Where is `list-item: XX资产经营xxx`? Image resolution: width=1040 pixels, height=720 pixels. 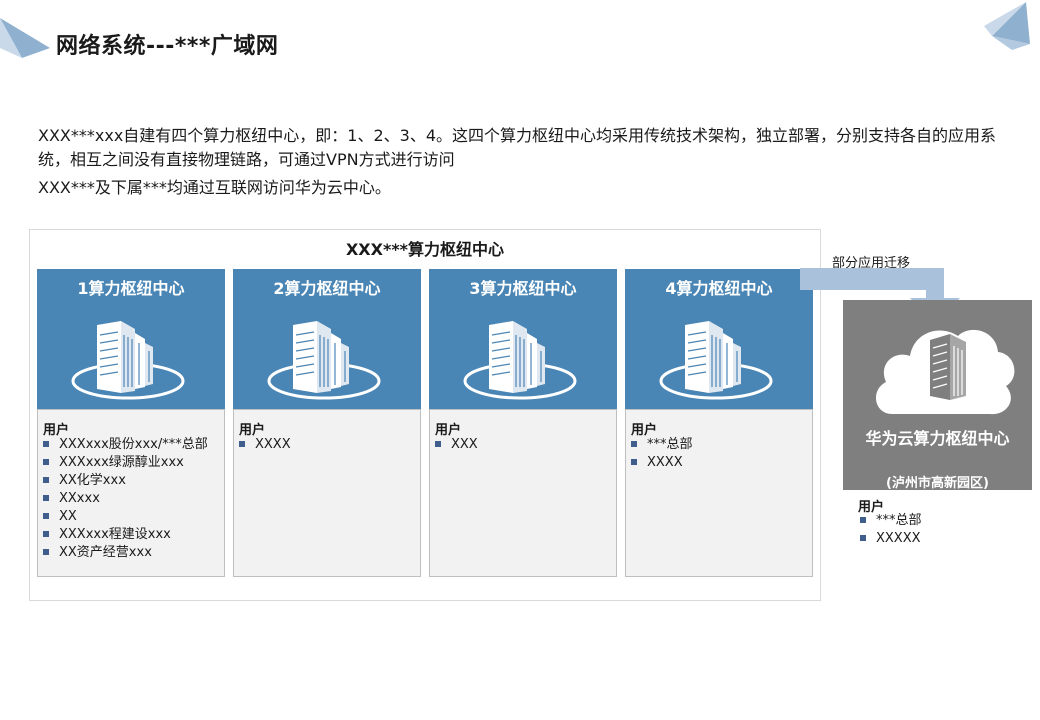 list-item: XX资产经营xxx is located at coordinates (124, 553).